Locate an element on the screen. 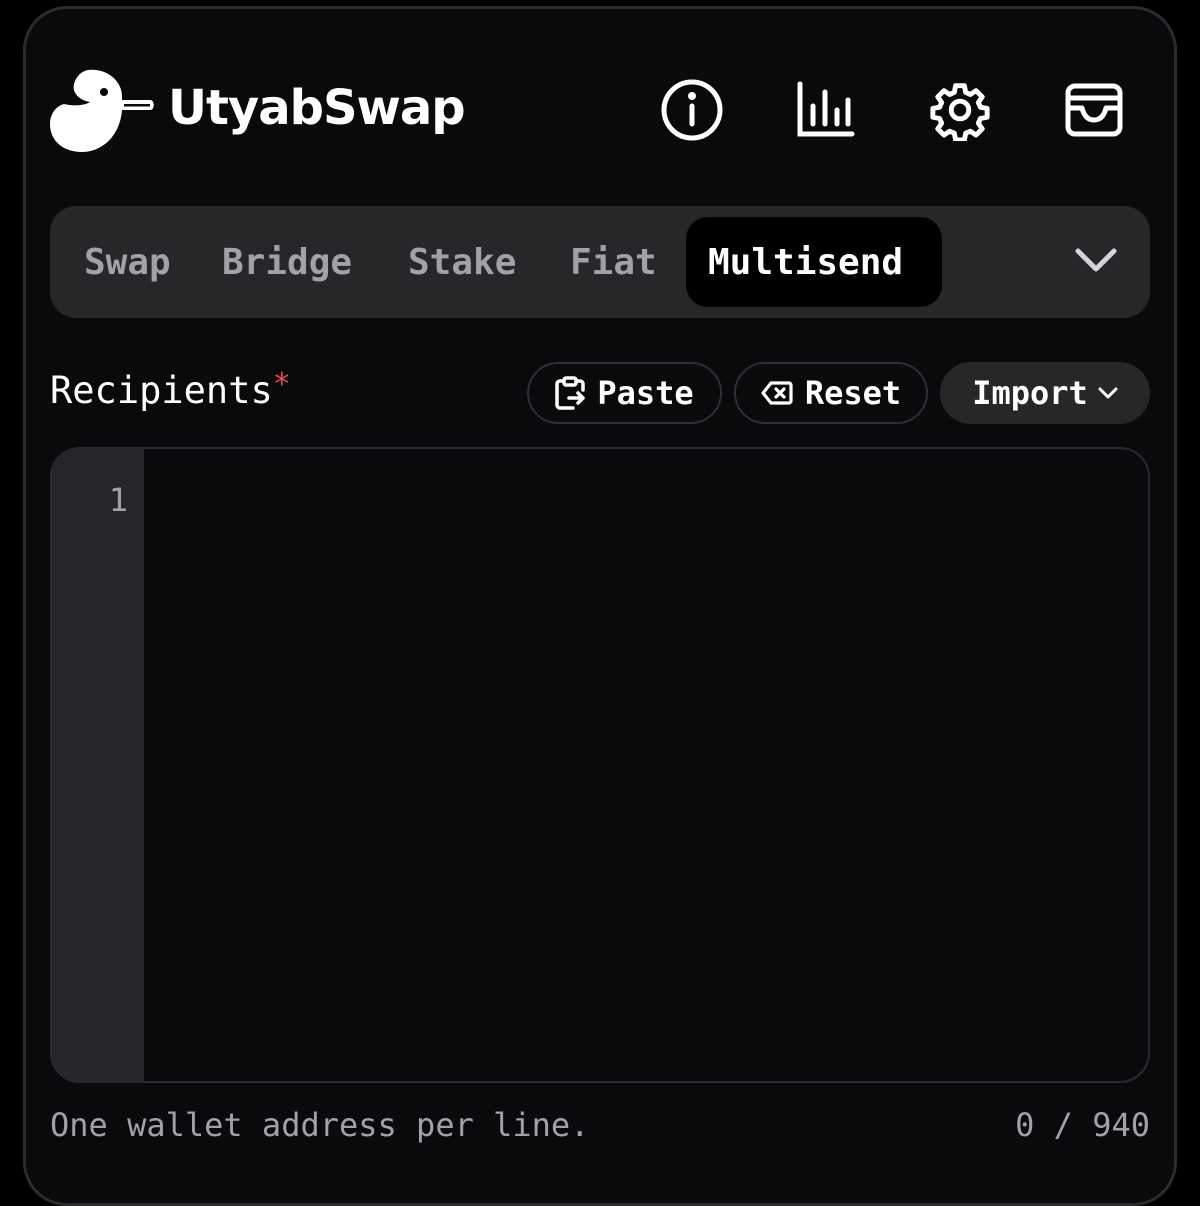 The height and width of the screenshot is (1206, 1200). settings-button is located at coordinates (960, 112).